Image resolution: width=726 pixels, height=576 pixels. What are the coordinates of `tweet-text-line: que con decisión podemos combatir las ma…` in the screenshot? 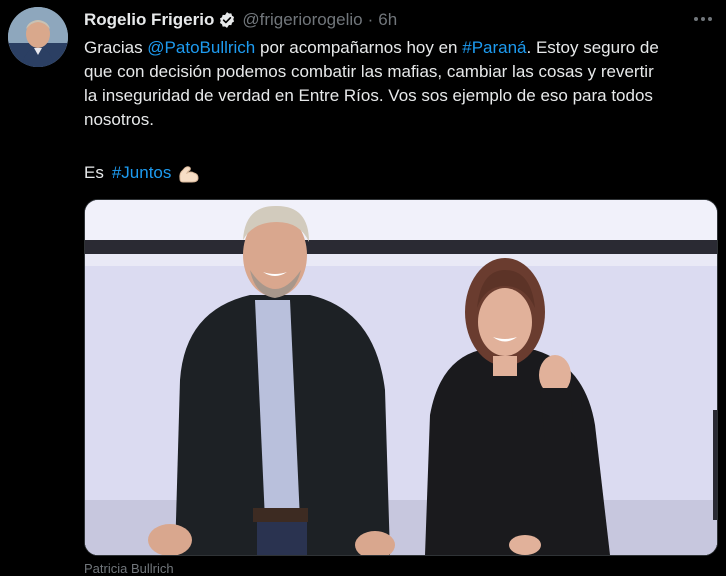 It's located at (369, 71).